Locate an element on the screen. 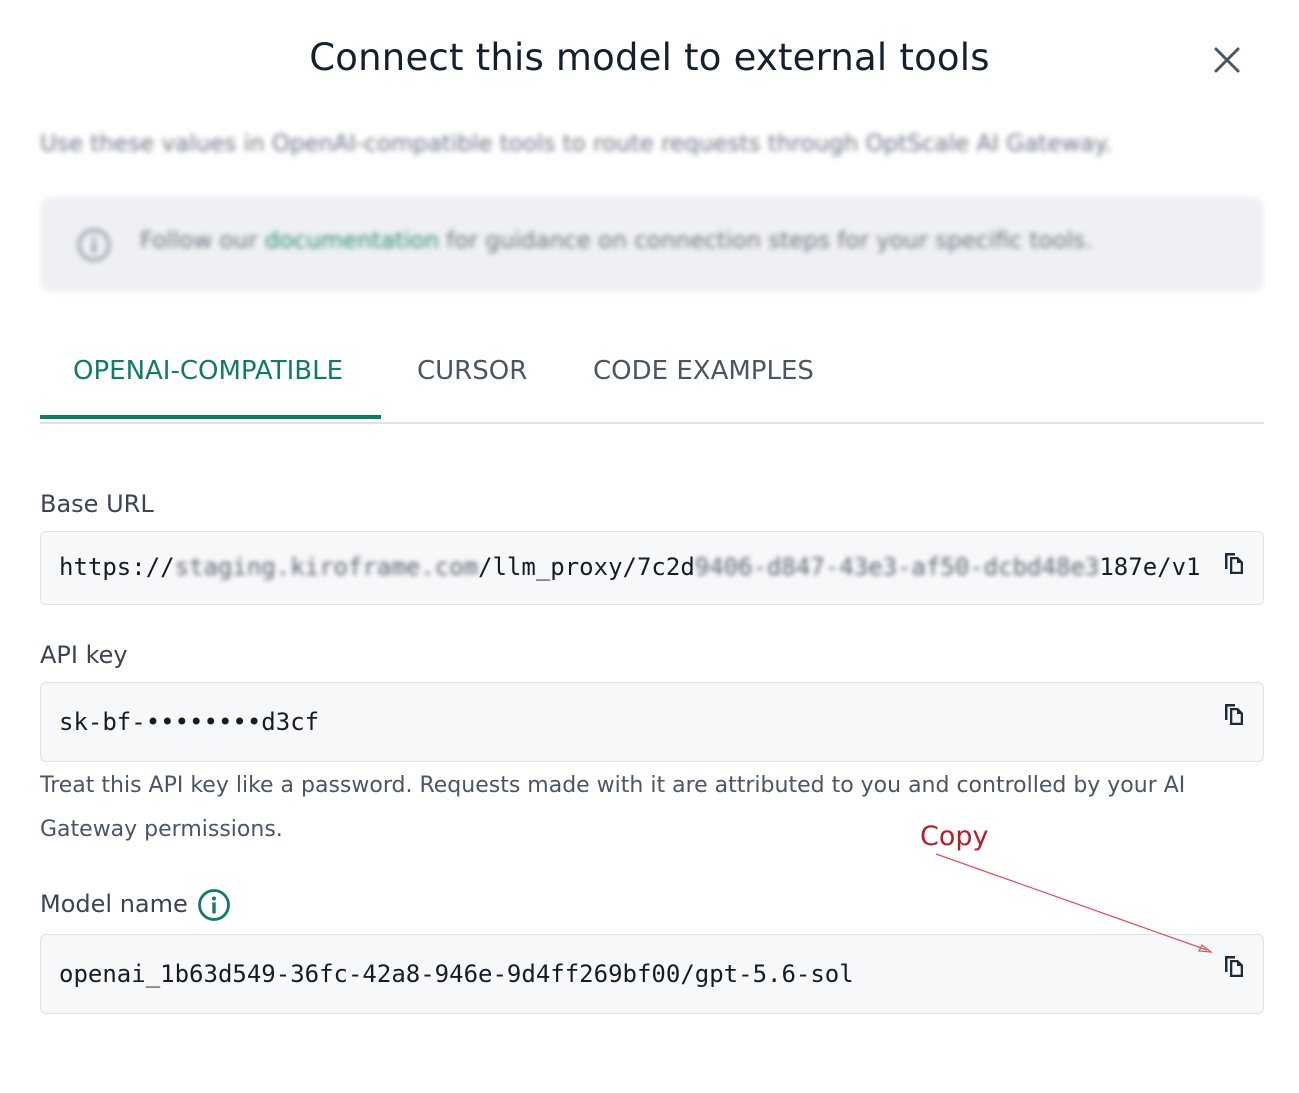  close-icon is located at coordinates (1227, 60).